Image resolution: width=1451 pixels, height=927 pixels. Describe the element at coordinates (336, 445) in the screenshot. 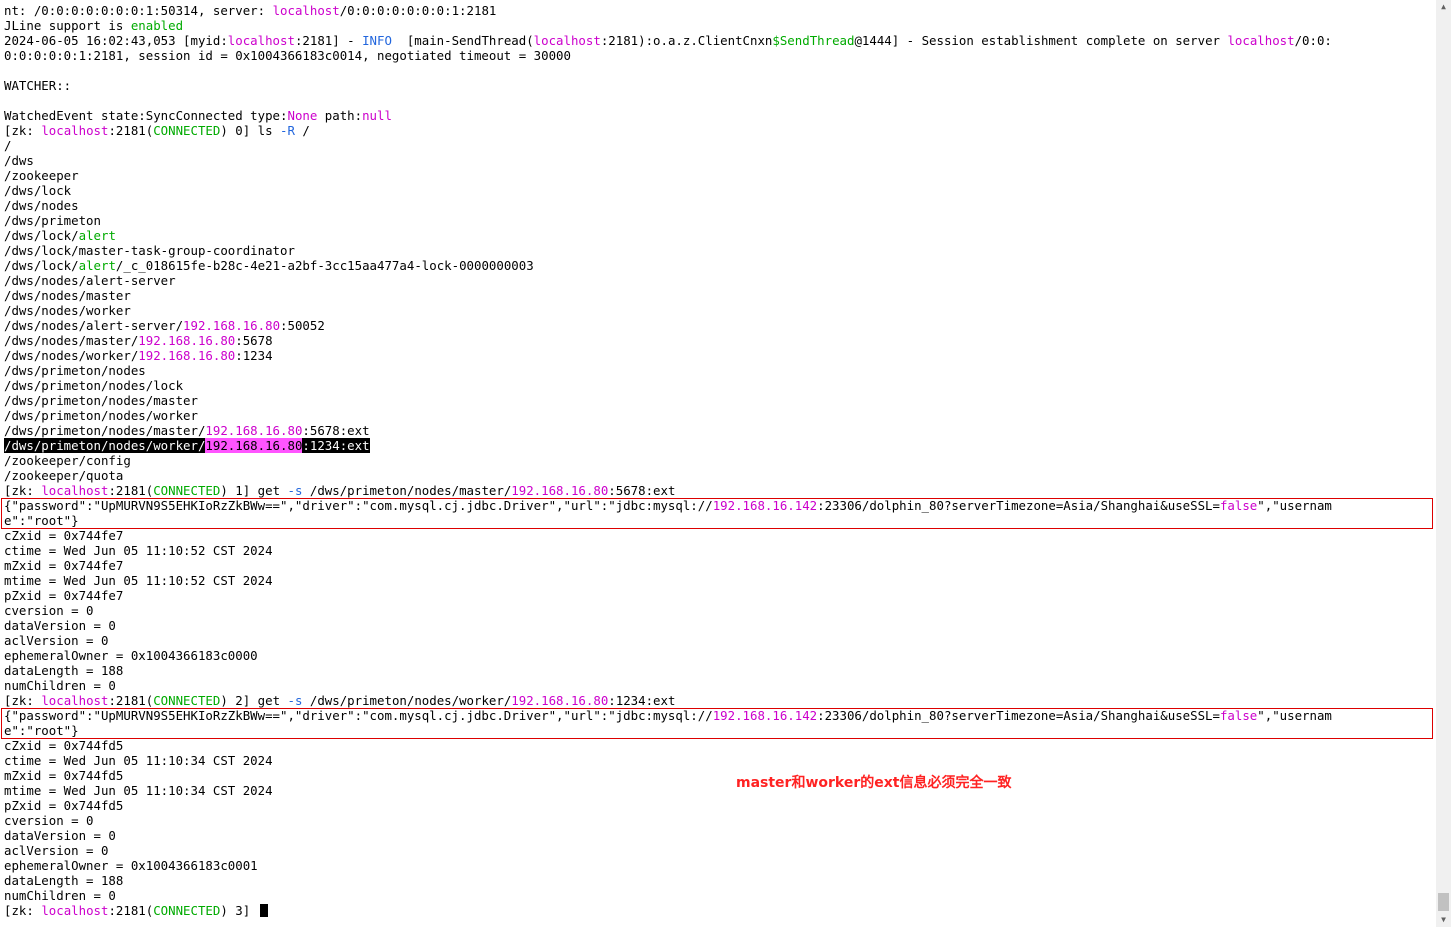

I see `terminal-text-segment: :1234:ext` at that location.